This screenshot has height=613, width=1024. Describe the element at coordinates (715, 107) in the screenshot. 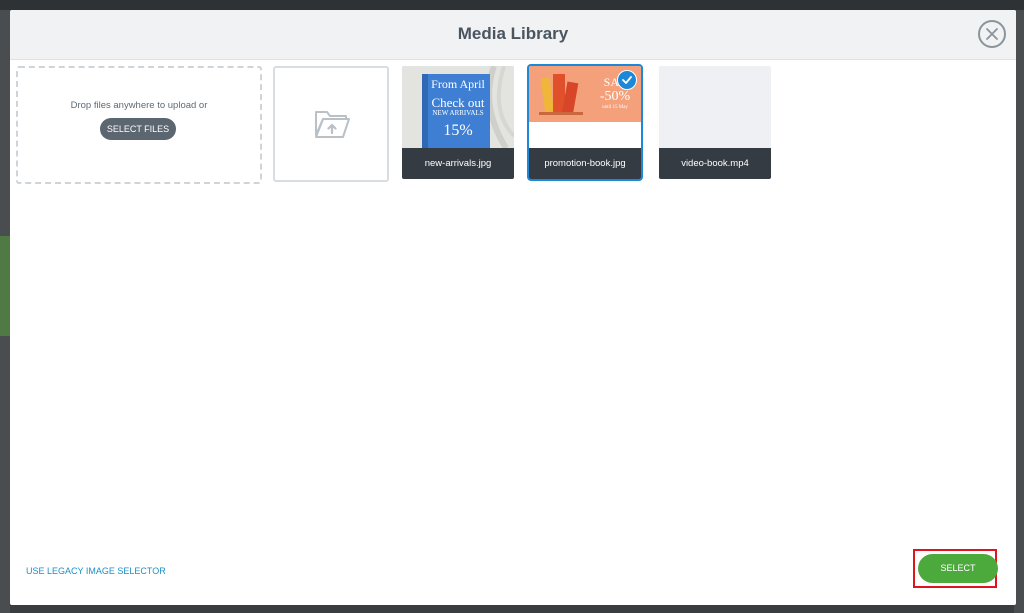

I see `media-thumbnail` at that location.